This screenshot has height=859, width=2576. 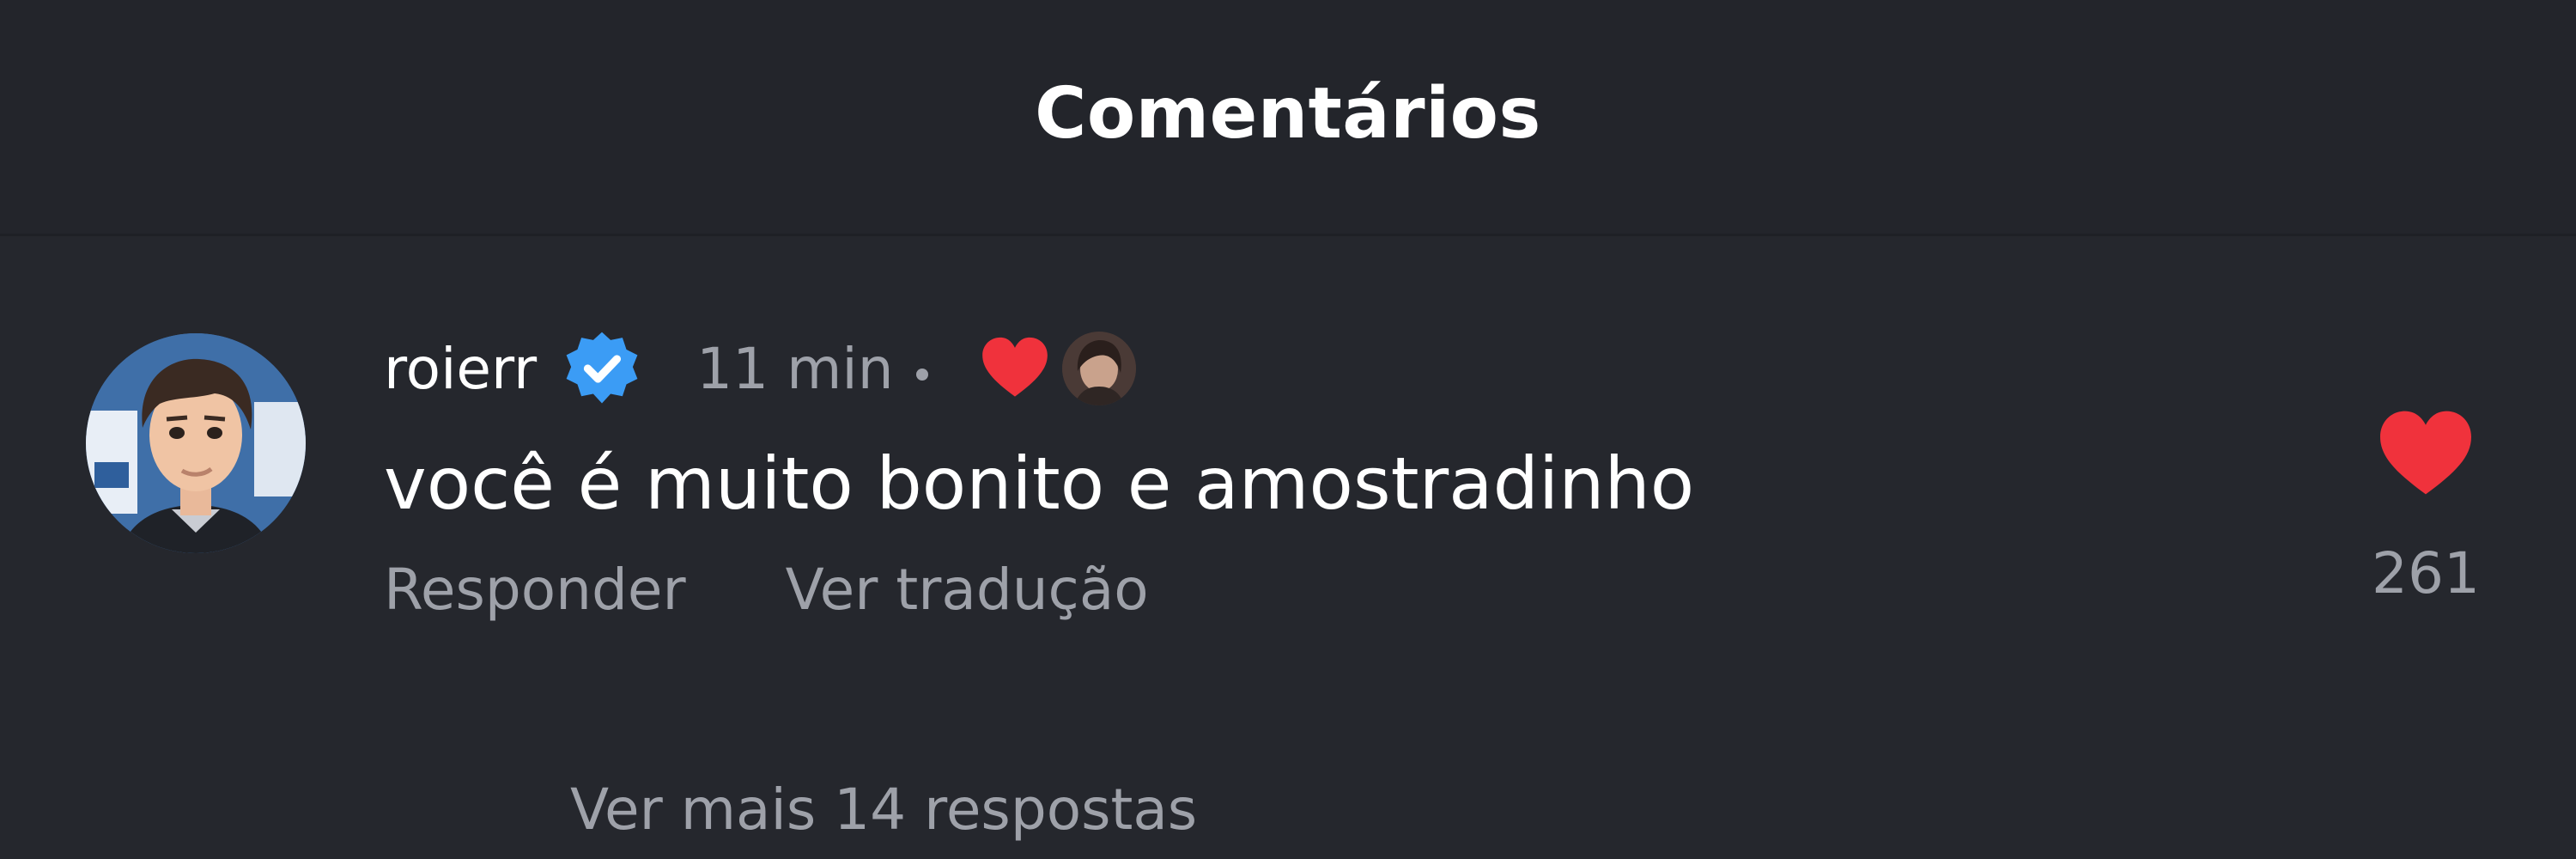 What do you see at coordinates (1015, 369) in the screenshot?
I see `creator-heart-icon` at bounding box center [1015, 369].